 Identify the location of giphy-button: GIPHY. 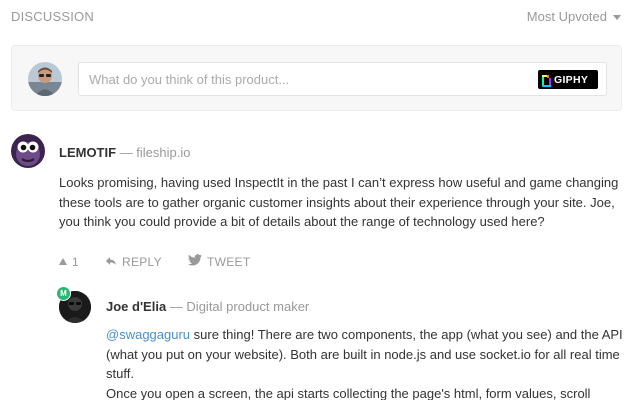
(568, 79).